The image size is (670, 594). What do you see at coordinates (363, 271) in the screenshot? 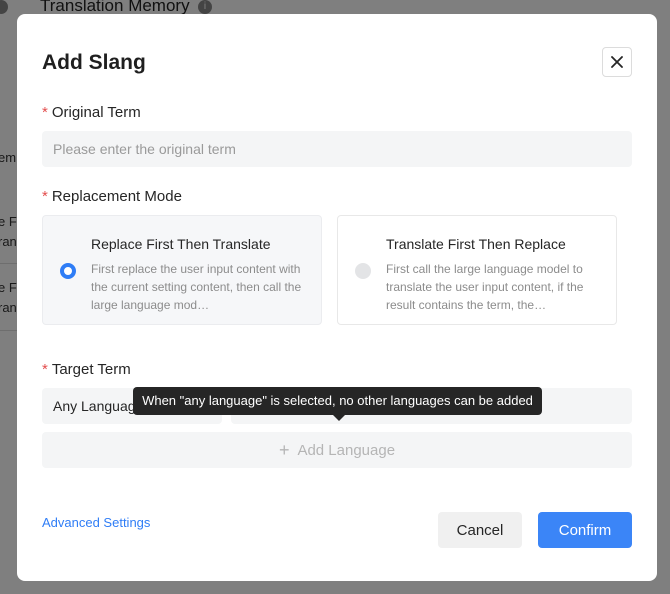
I see `radio-unselected-icon` at bounding box center [363, 271].